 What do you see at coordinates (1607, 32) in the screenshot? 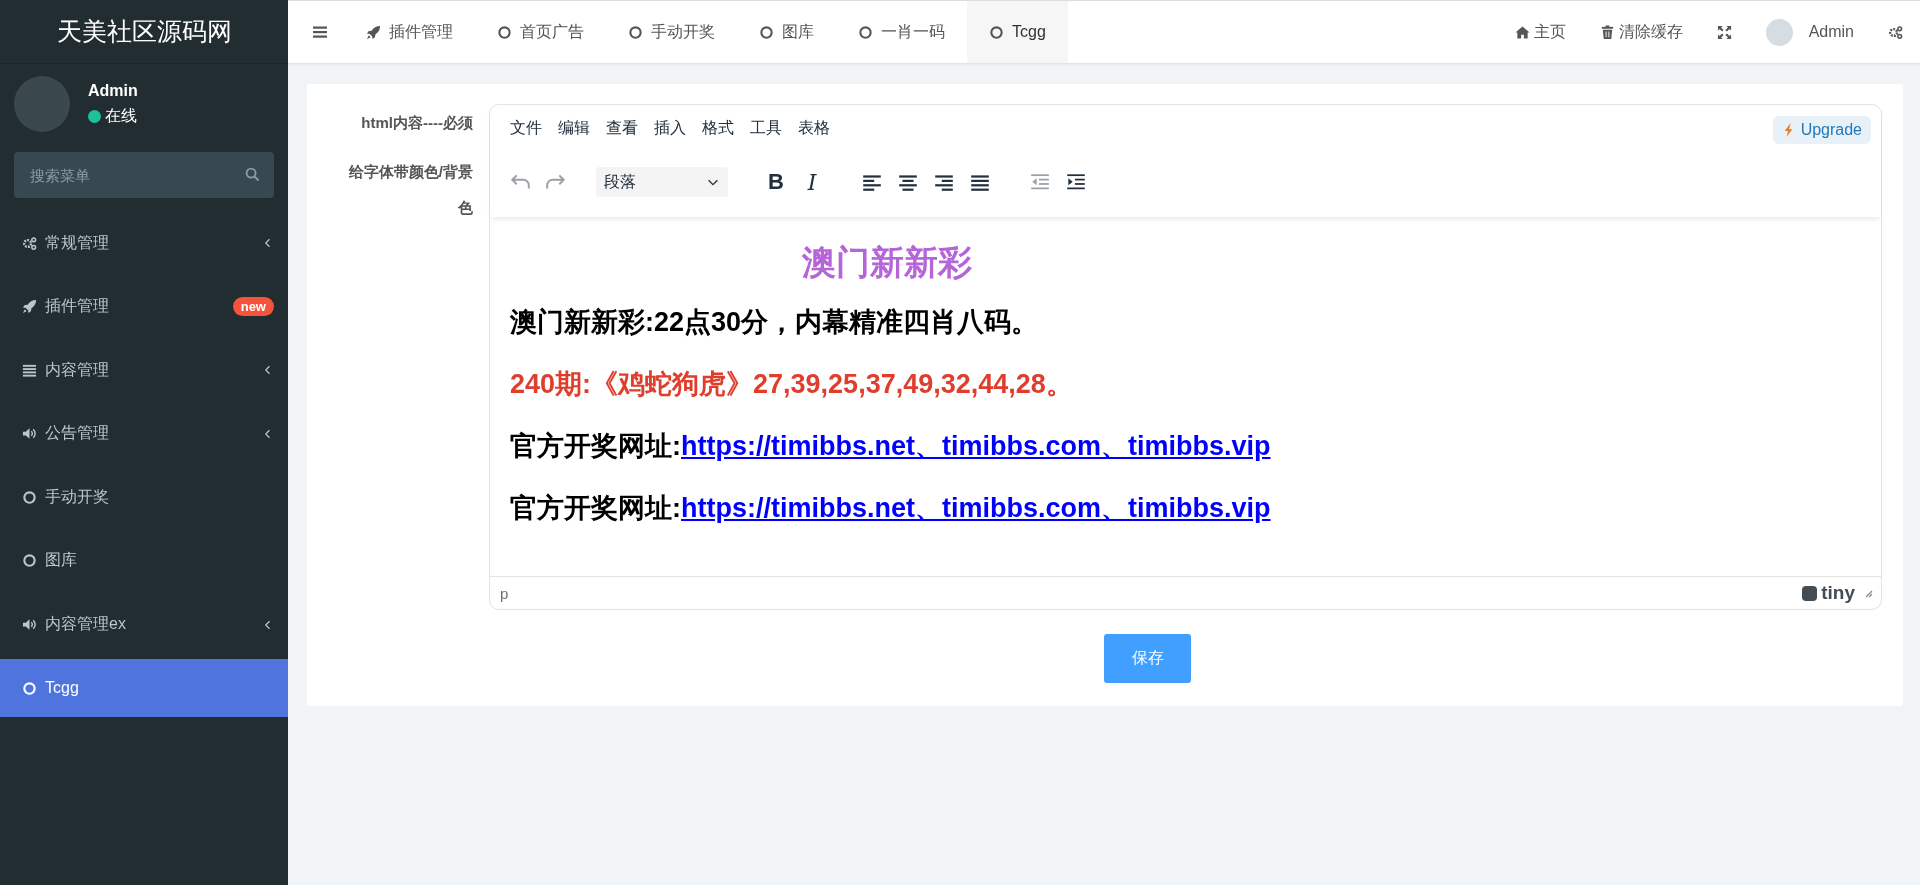
I see `trash-icon` at bounding box center [1607, 32].